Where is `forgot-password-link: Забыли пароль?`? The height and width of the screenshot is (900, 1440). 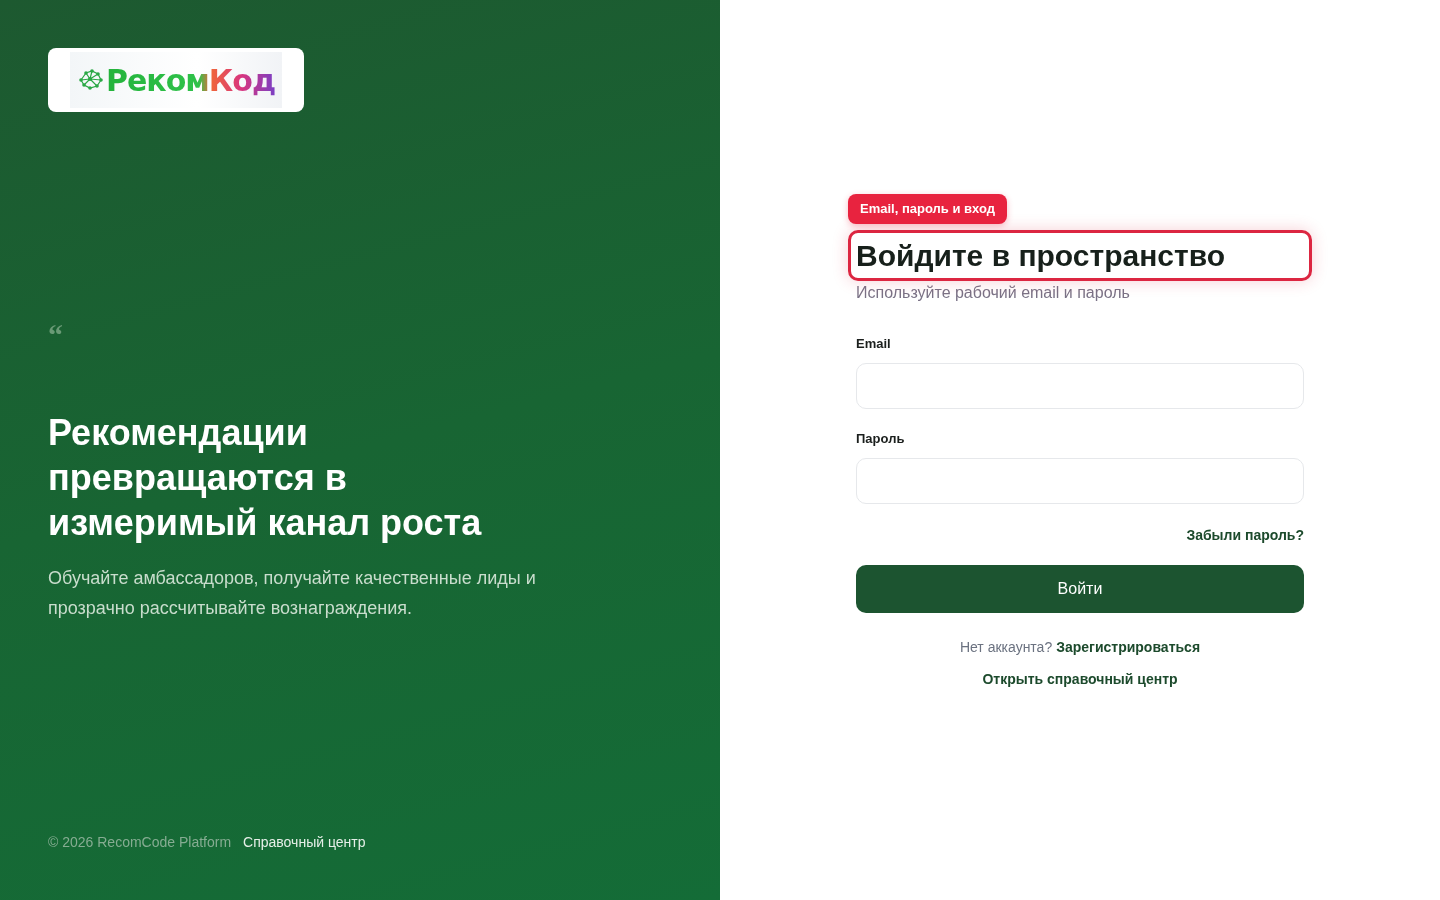
forgot-password-link: Забыли пароль? is located at coordinates (1245, 535).